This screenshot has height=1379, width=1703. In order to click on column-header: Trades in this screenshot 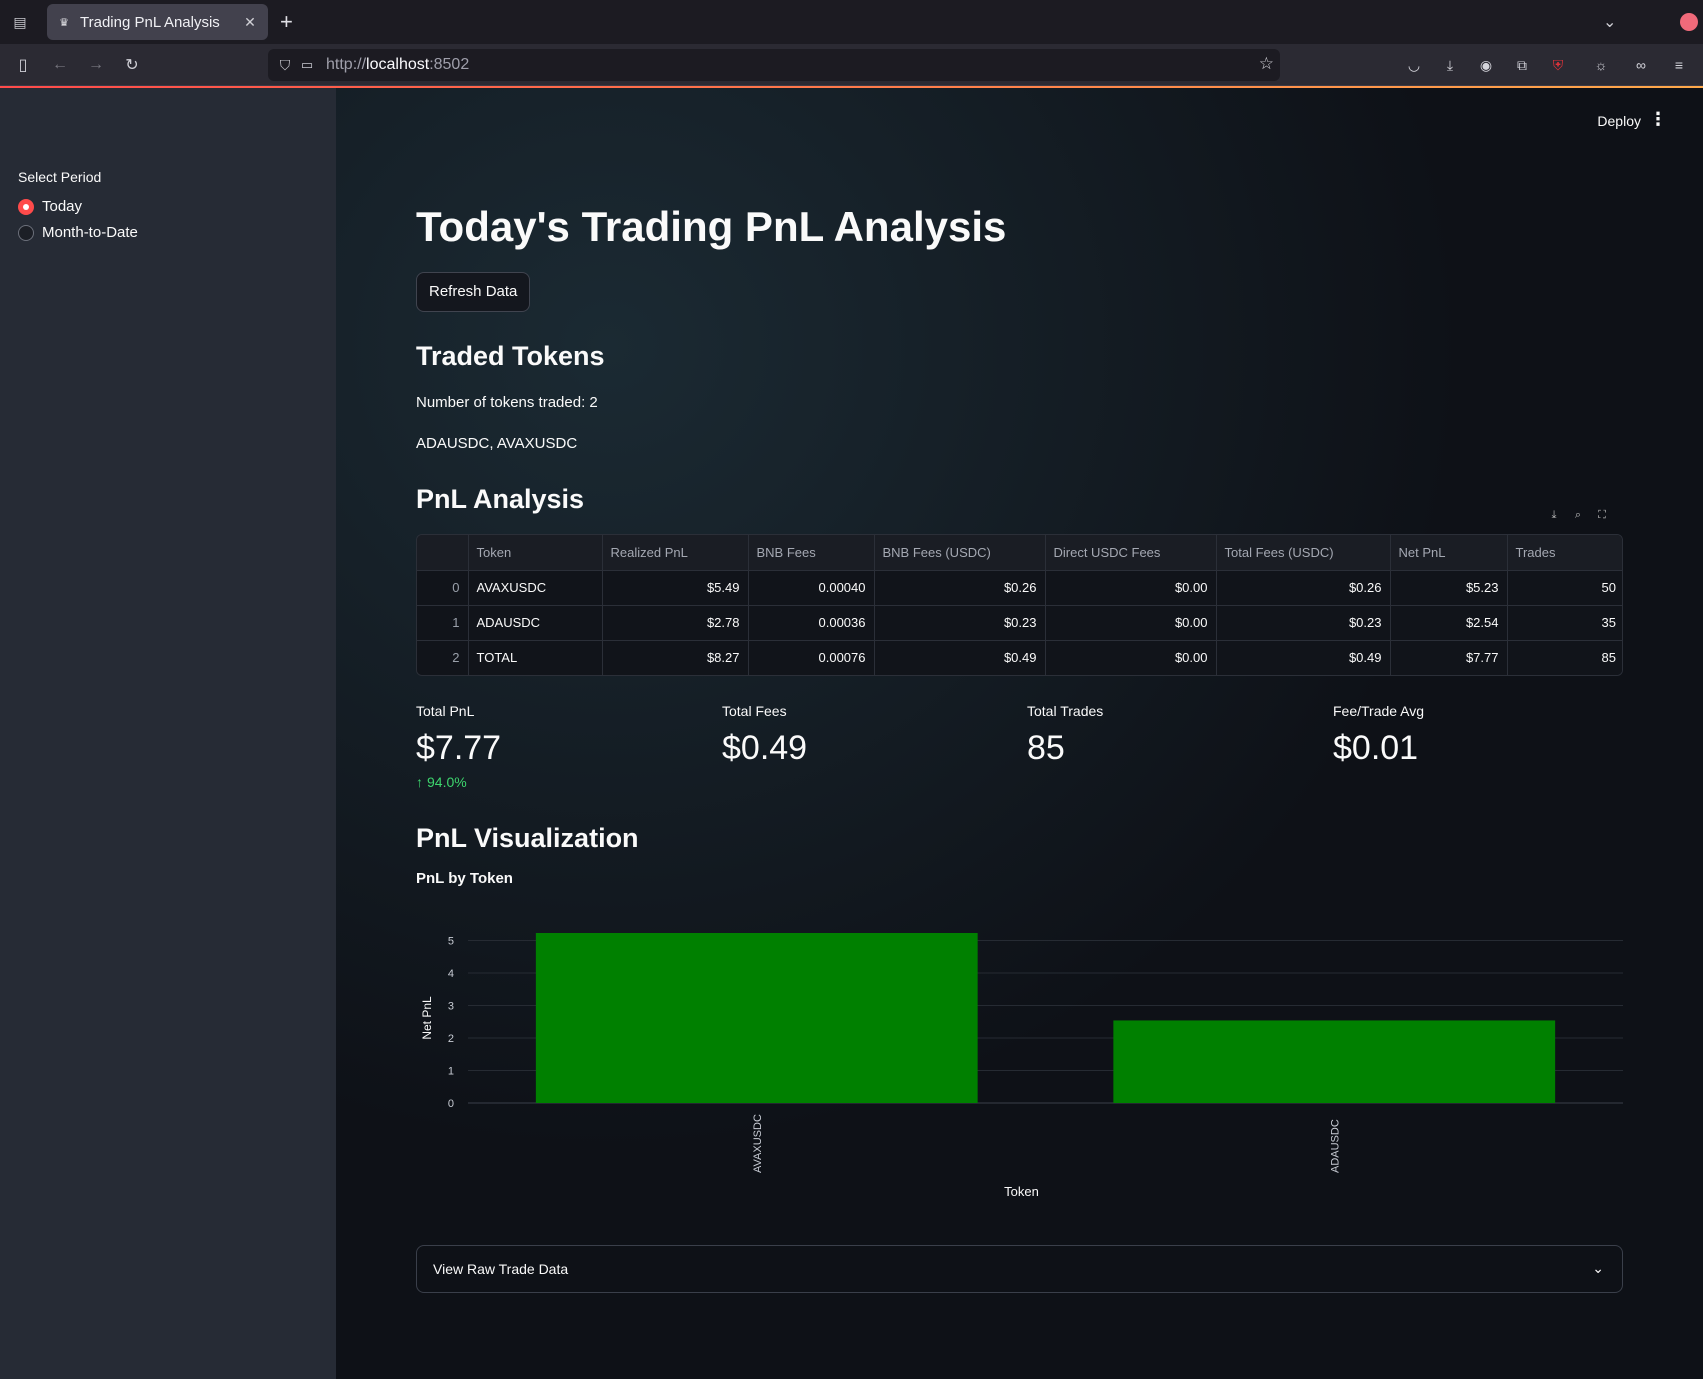, I will do `click(1564, 553)`.